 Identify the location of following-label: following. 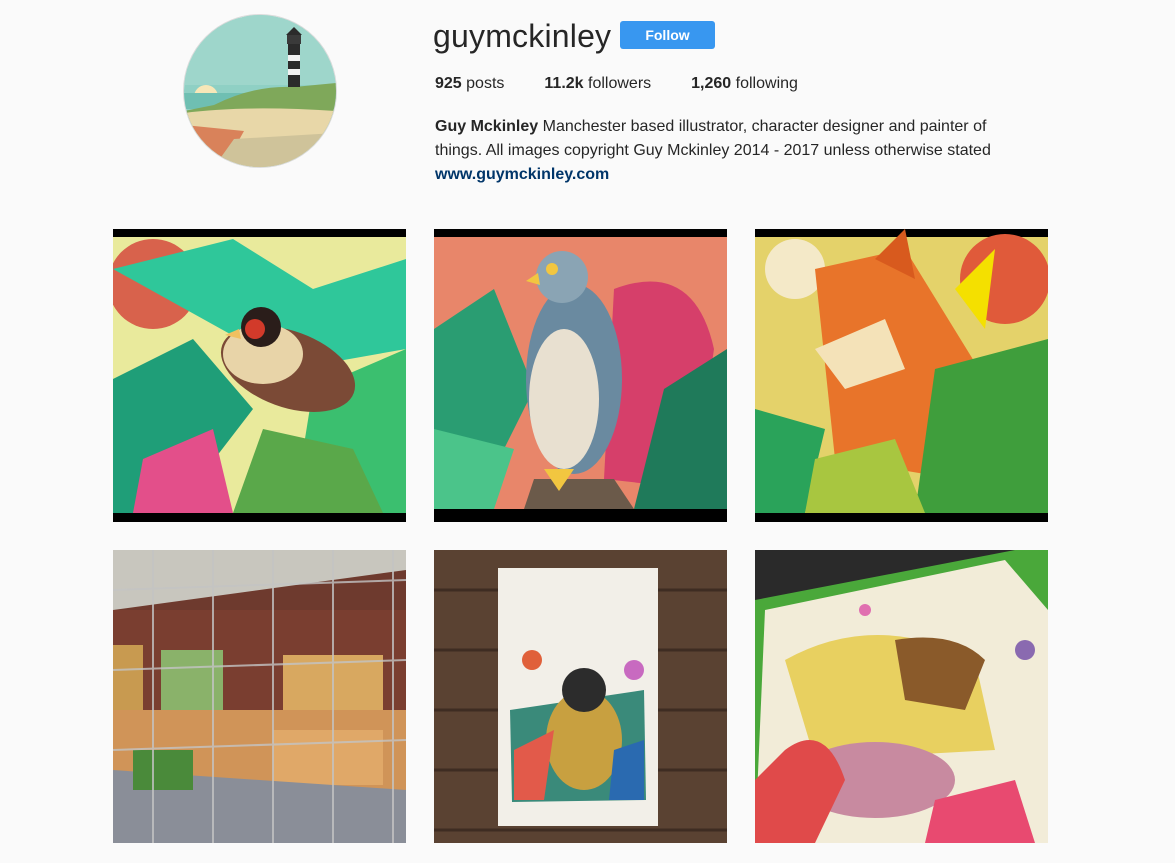
(766, 83).